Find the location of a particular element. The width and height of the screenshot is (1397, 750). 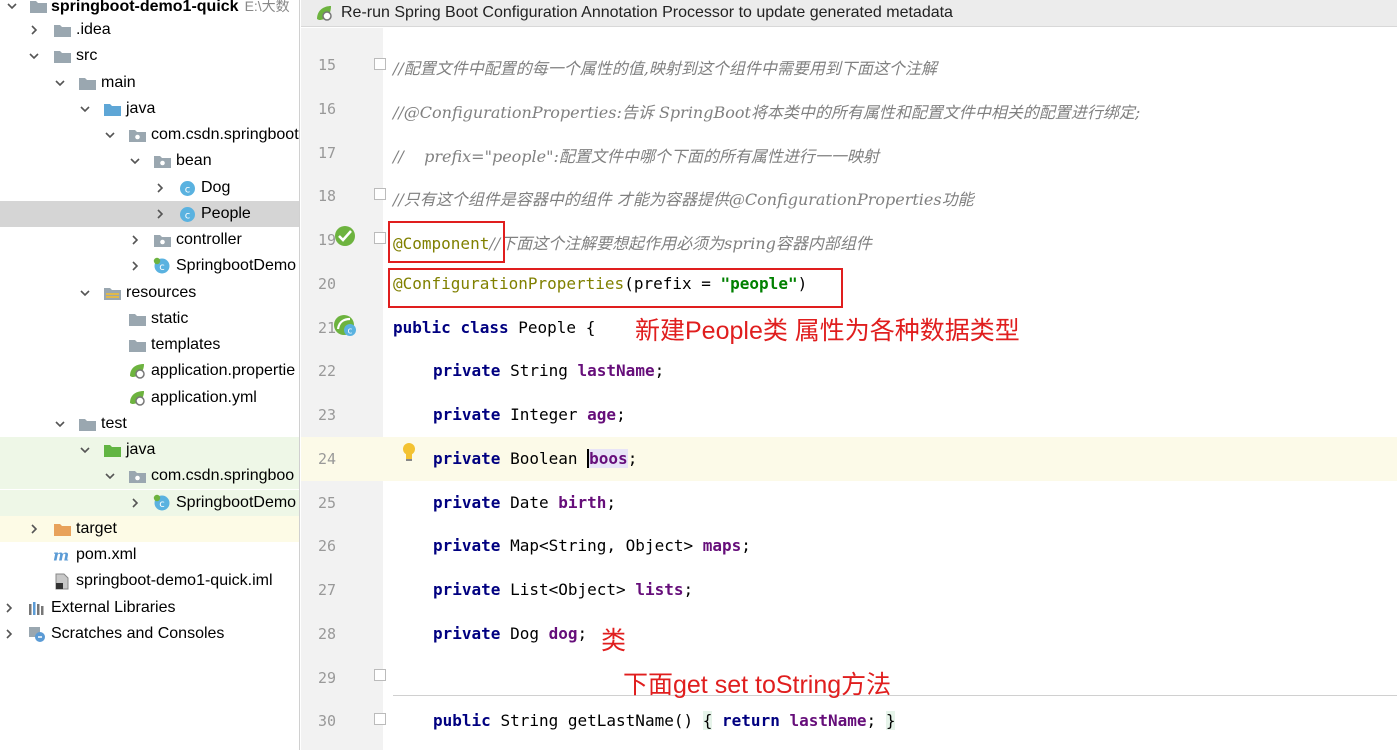

tree-item-label: com.csdn.springboo is located at coordinates (223, 475).